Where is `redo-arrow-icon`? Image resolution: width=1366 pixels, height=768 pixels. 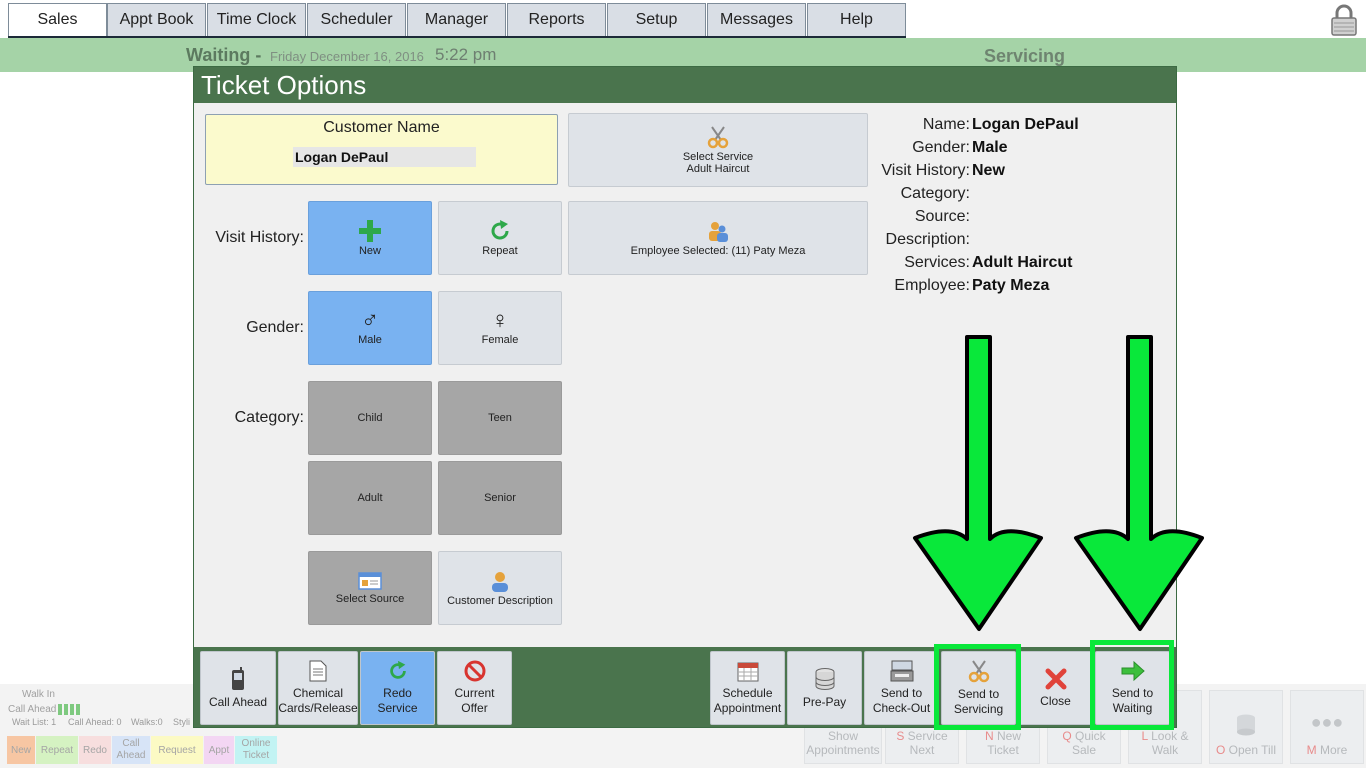
redo-arrow-icon is located at coordinates (397, 669).